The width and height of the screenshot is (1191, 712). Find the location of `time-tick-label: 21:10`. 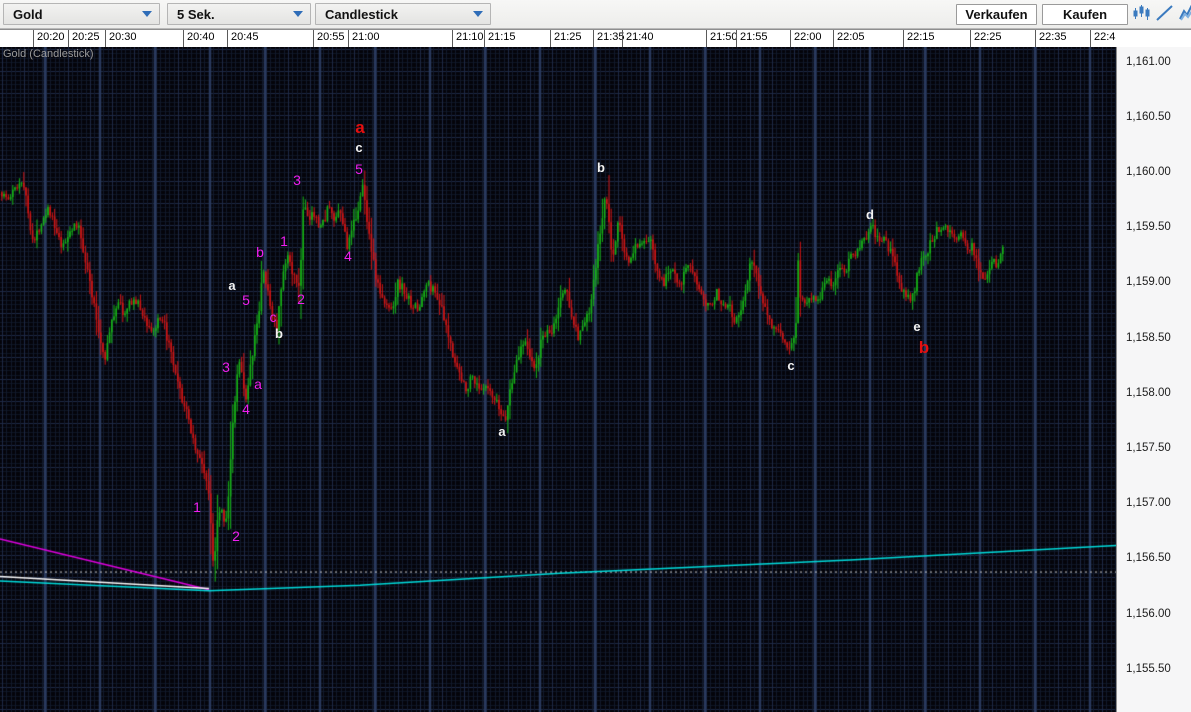

time-tick-label: 21:10 is located at coordinates (470, 37).